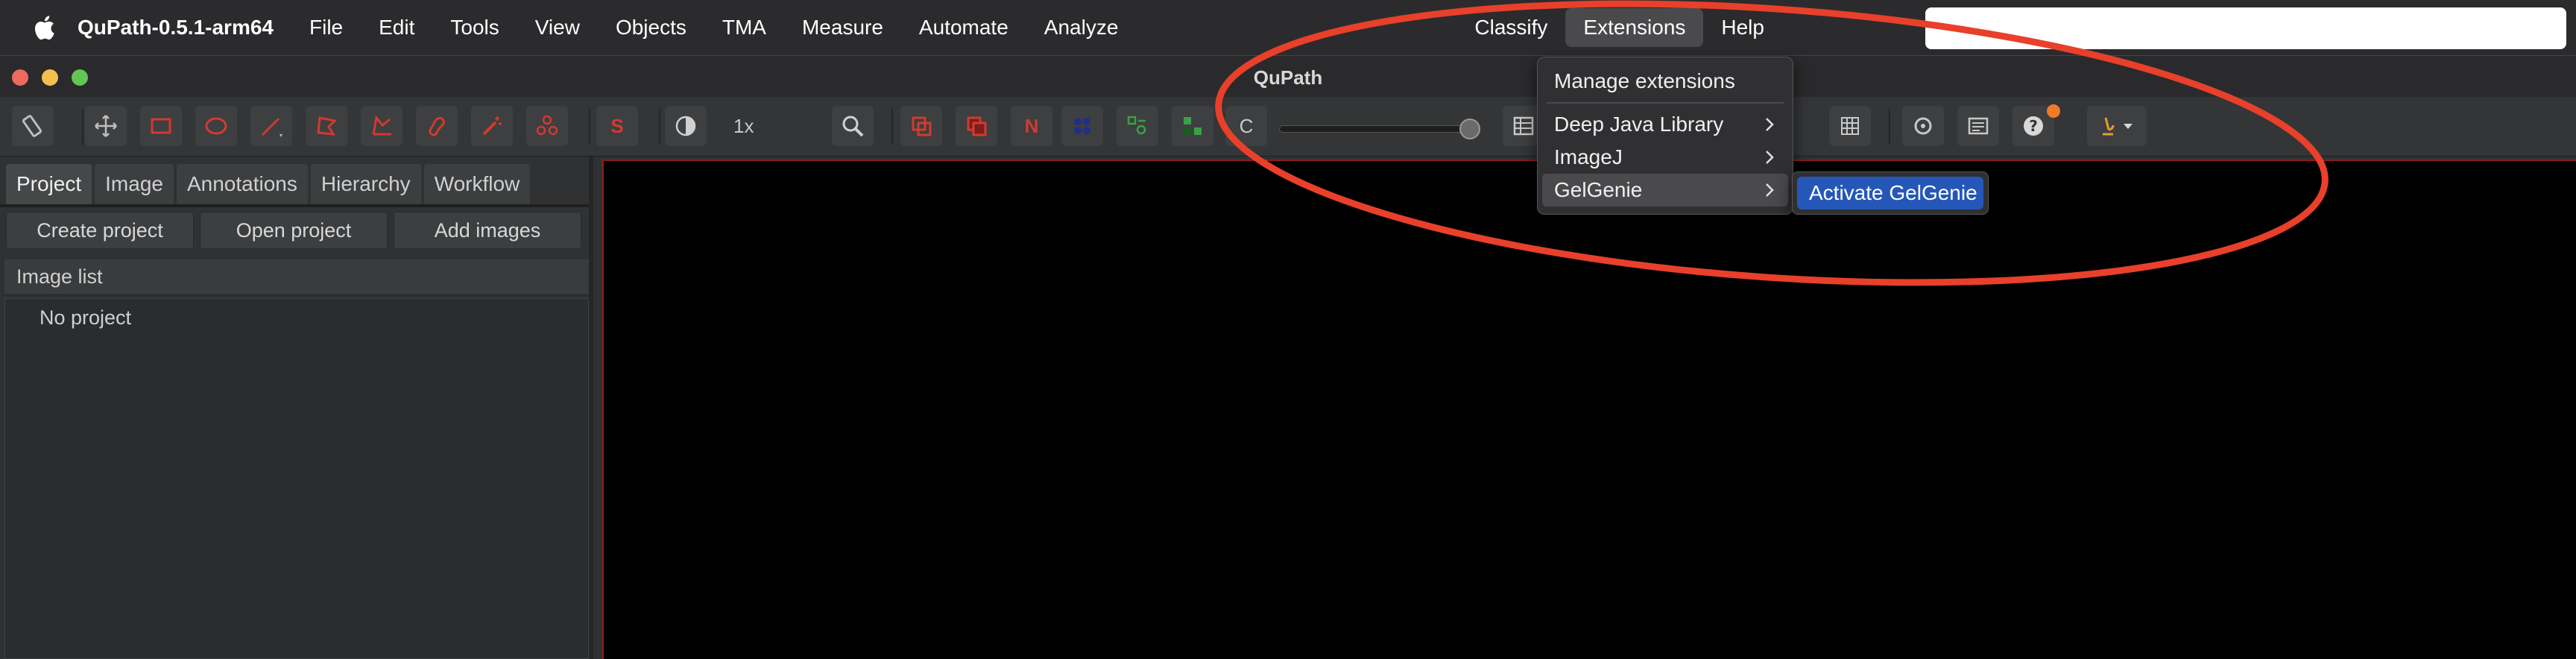 This screenshot has width=2576, height=659. I want to click on menu-help: Help, so click(1742, 27).